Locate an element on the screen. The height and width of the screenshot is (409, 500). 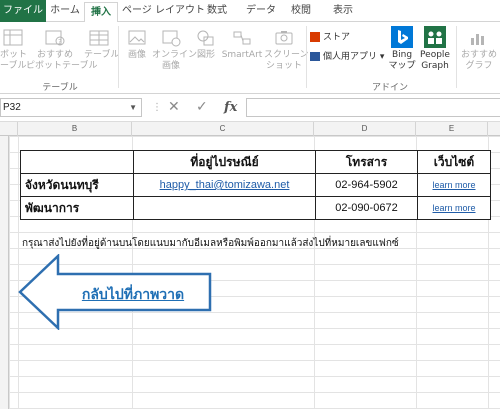
table-corner-cell is located at coordinates (77, 162).